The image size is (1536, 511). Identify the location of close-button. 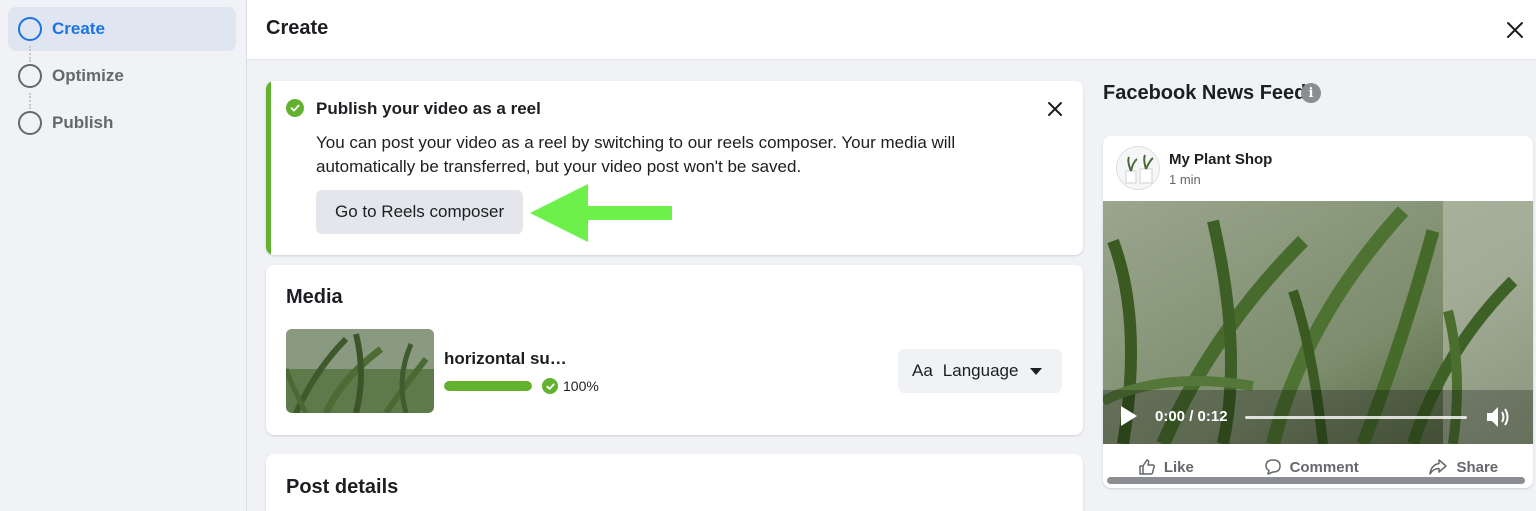
(1515, 30).